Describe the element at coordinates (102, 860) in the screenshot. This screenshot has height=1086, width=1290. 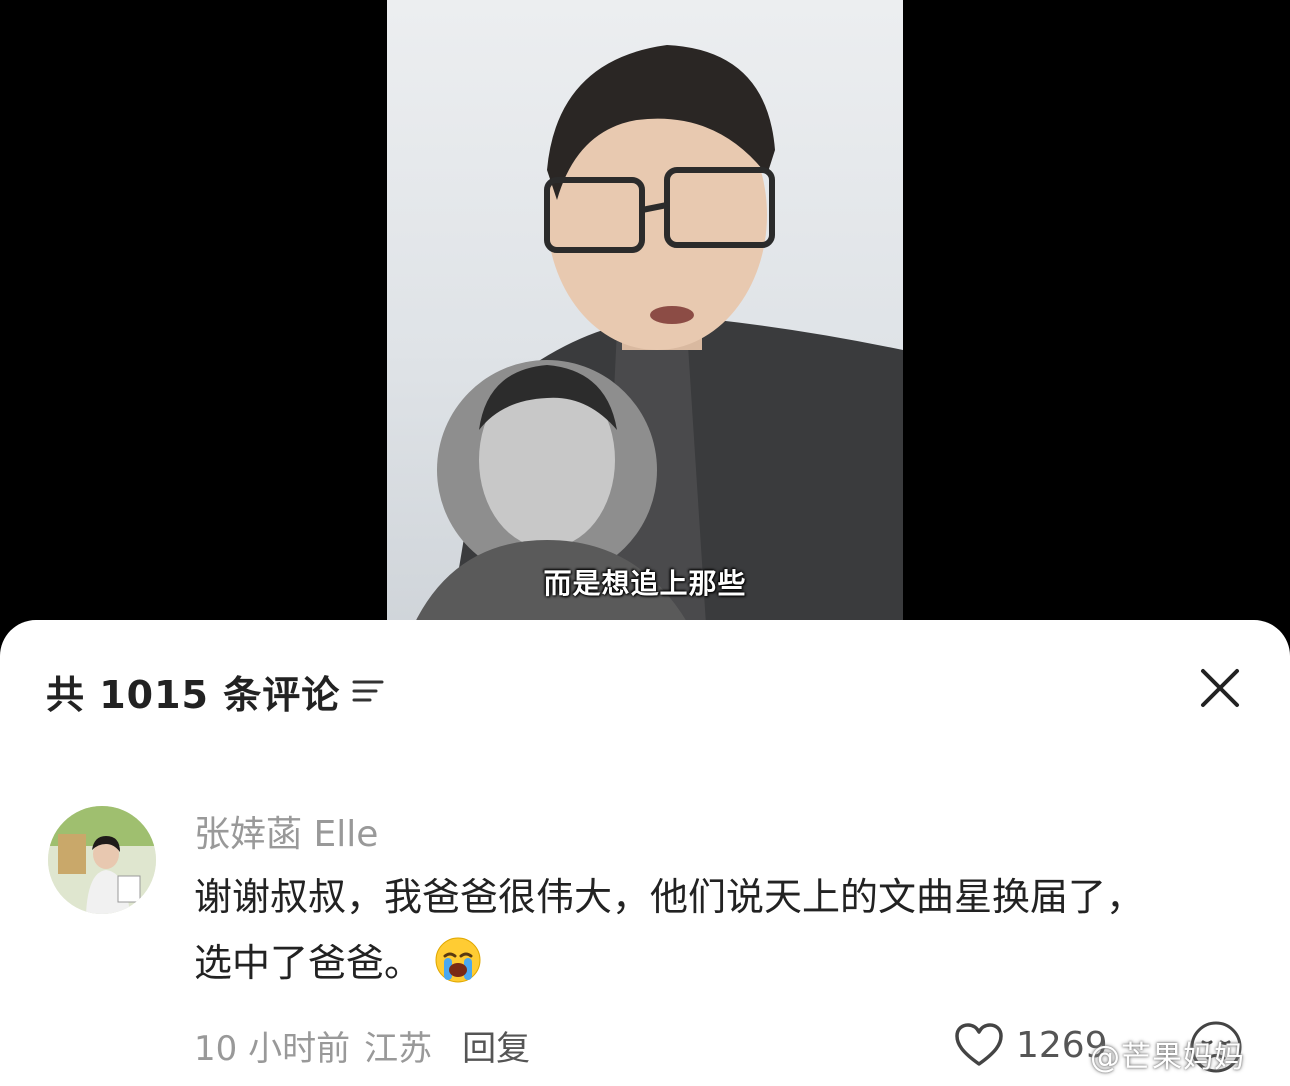
I see `avatar` at that location.